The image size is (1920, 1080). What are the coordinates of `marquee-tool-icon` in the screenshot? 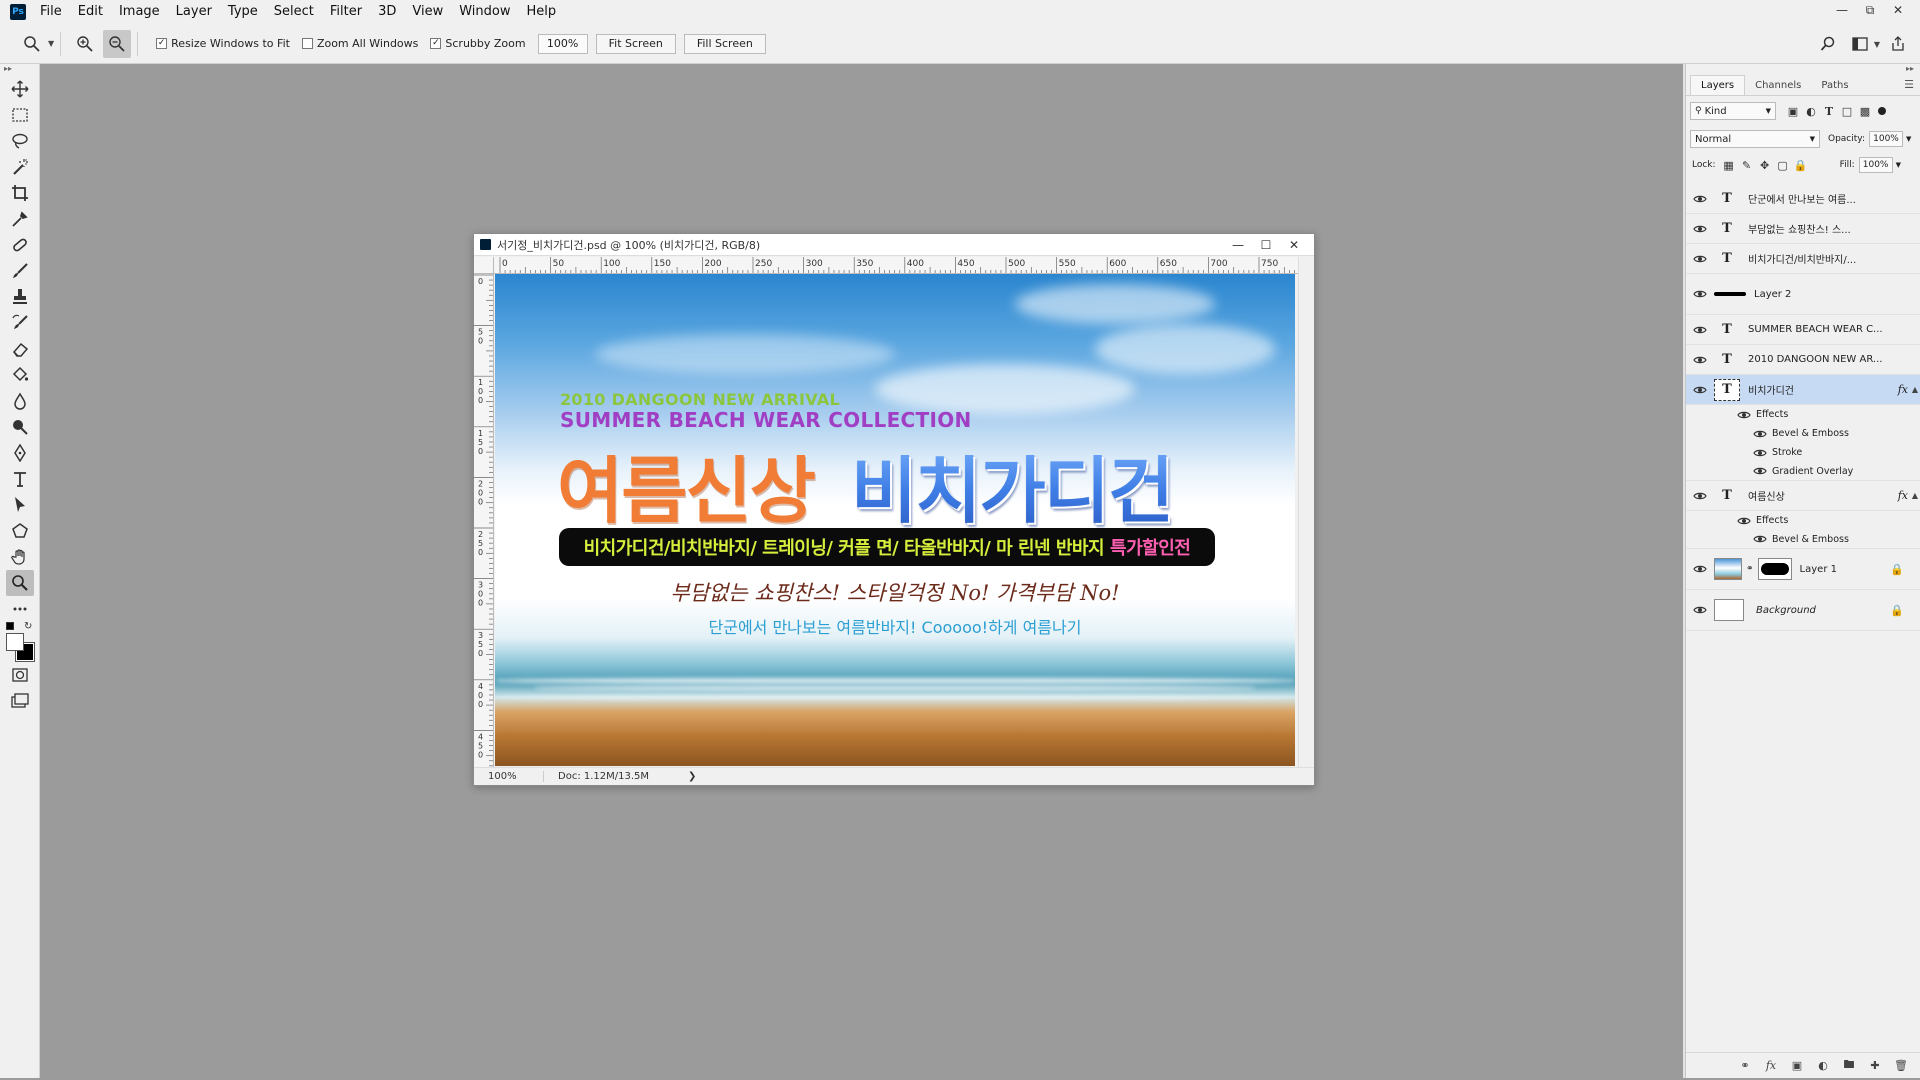 It's located at (20, 115).